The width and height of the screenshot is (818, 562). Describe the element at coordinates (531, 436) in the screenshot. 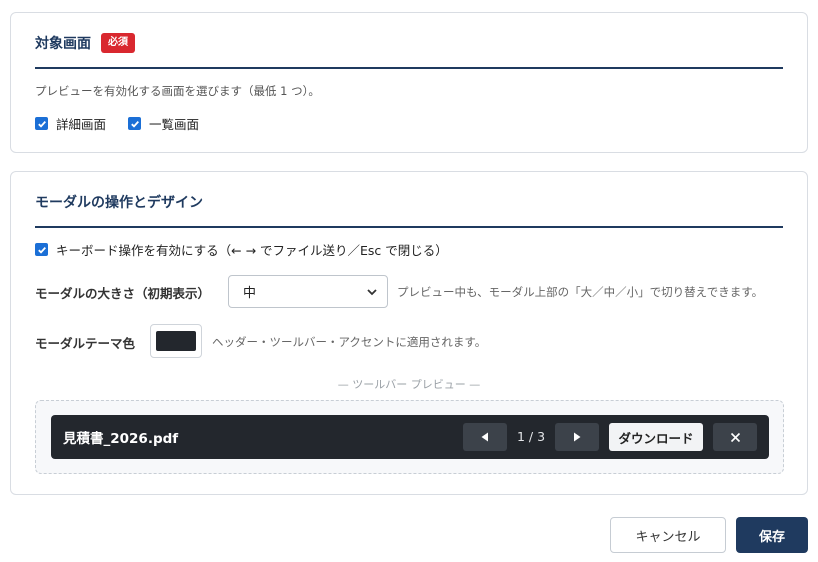

I see `page-indicator: 1 / 3` at that location.